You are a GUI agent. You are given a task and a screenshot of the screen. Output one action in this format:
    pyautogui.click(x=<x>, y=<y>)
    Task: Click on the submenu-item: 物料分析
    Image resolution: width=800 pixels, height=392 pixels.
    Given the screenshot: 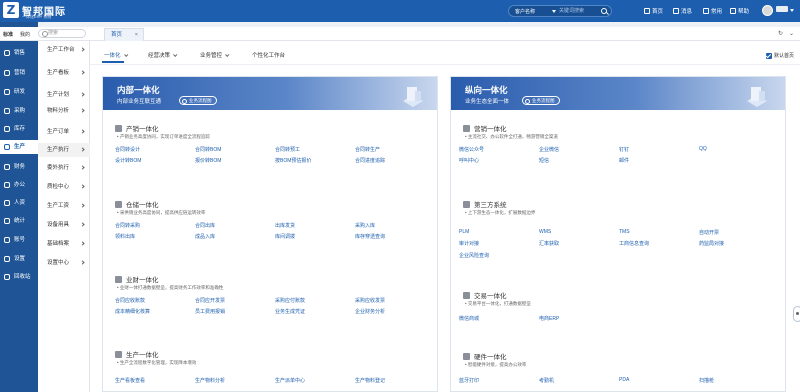 What is the action you would take?
    pyautogui.click(x=64, y=111)
    